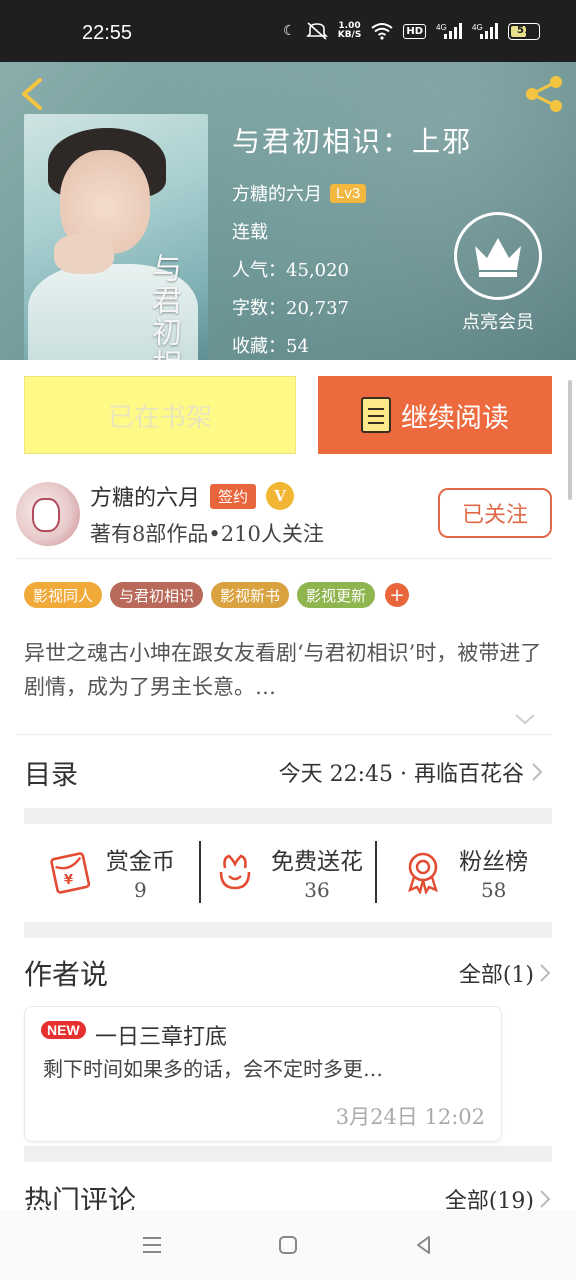  Describe the element at coordinates (157, 595) in the screenshot. I see `tag-item: 与君初相识` at that location.